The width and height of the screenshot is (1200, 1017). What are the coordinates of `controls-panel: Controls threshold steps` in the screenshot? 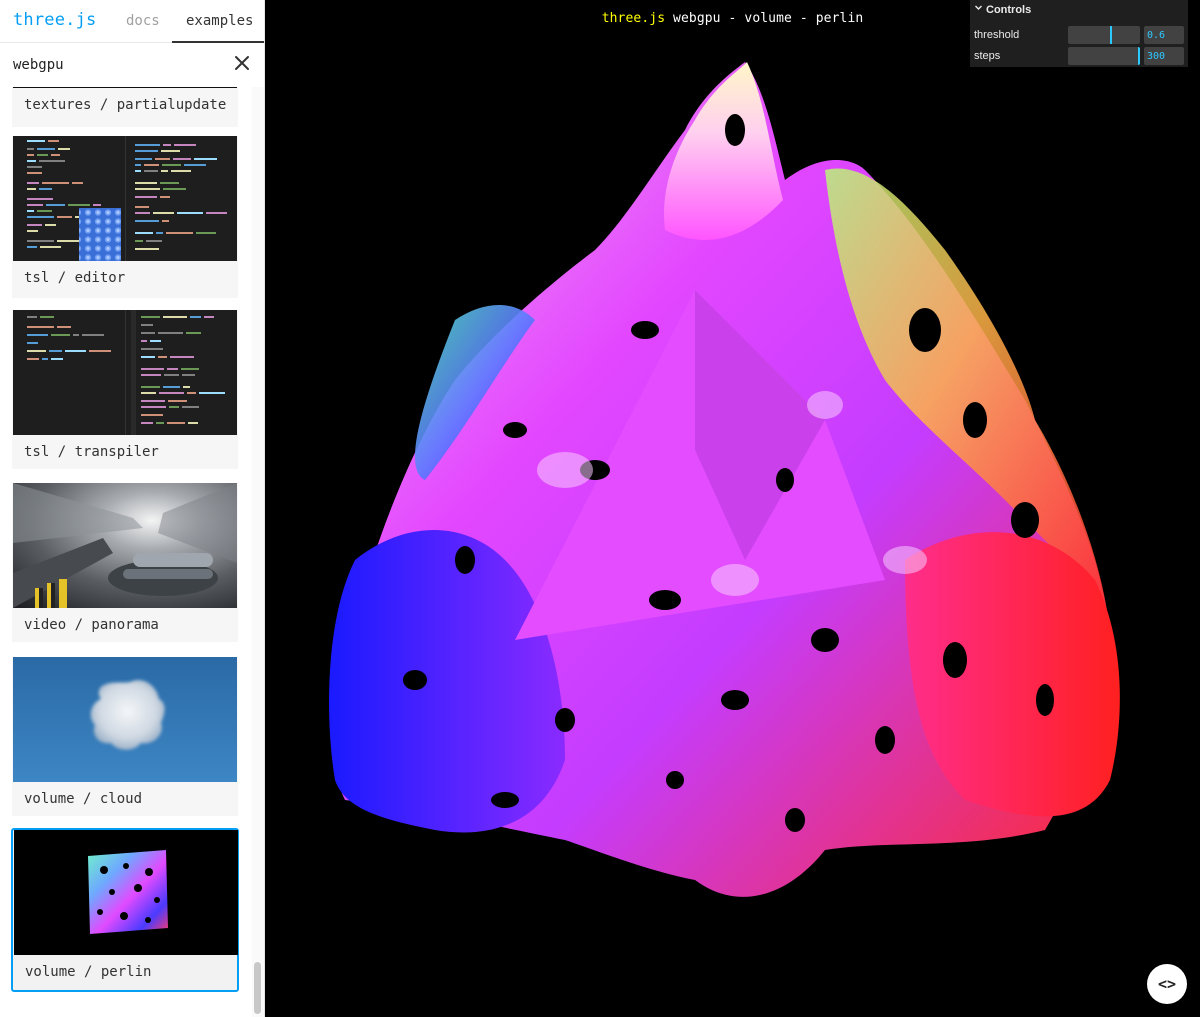 It's located at (1079, 33).